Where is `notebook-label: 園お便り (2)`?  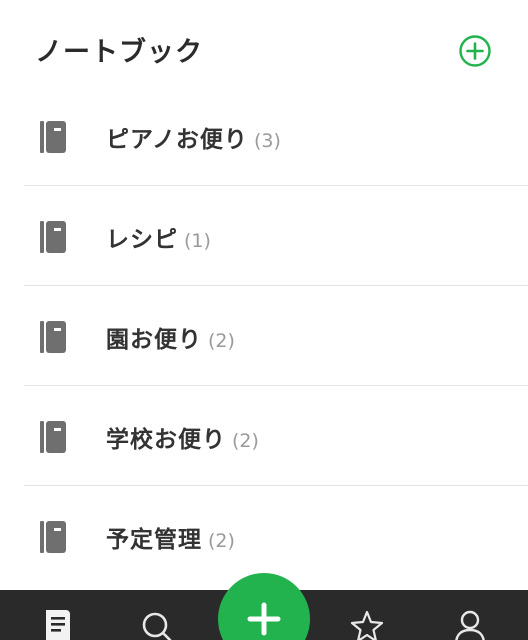 notebook-label: 園お便り (2) is located at coordinates (170, 337).